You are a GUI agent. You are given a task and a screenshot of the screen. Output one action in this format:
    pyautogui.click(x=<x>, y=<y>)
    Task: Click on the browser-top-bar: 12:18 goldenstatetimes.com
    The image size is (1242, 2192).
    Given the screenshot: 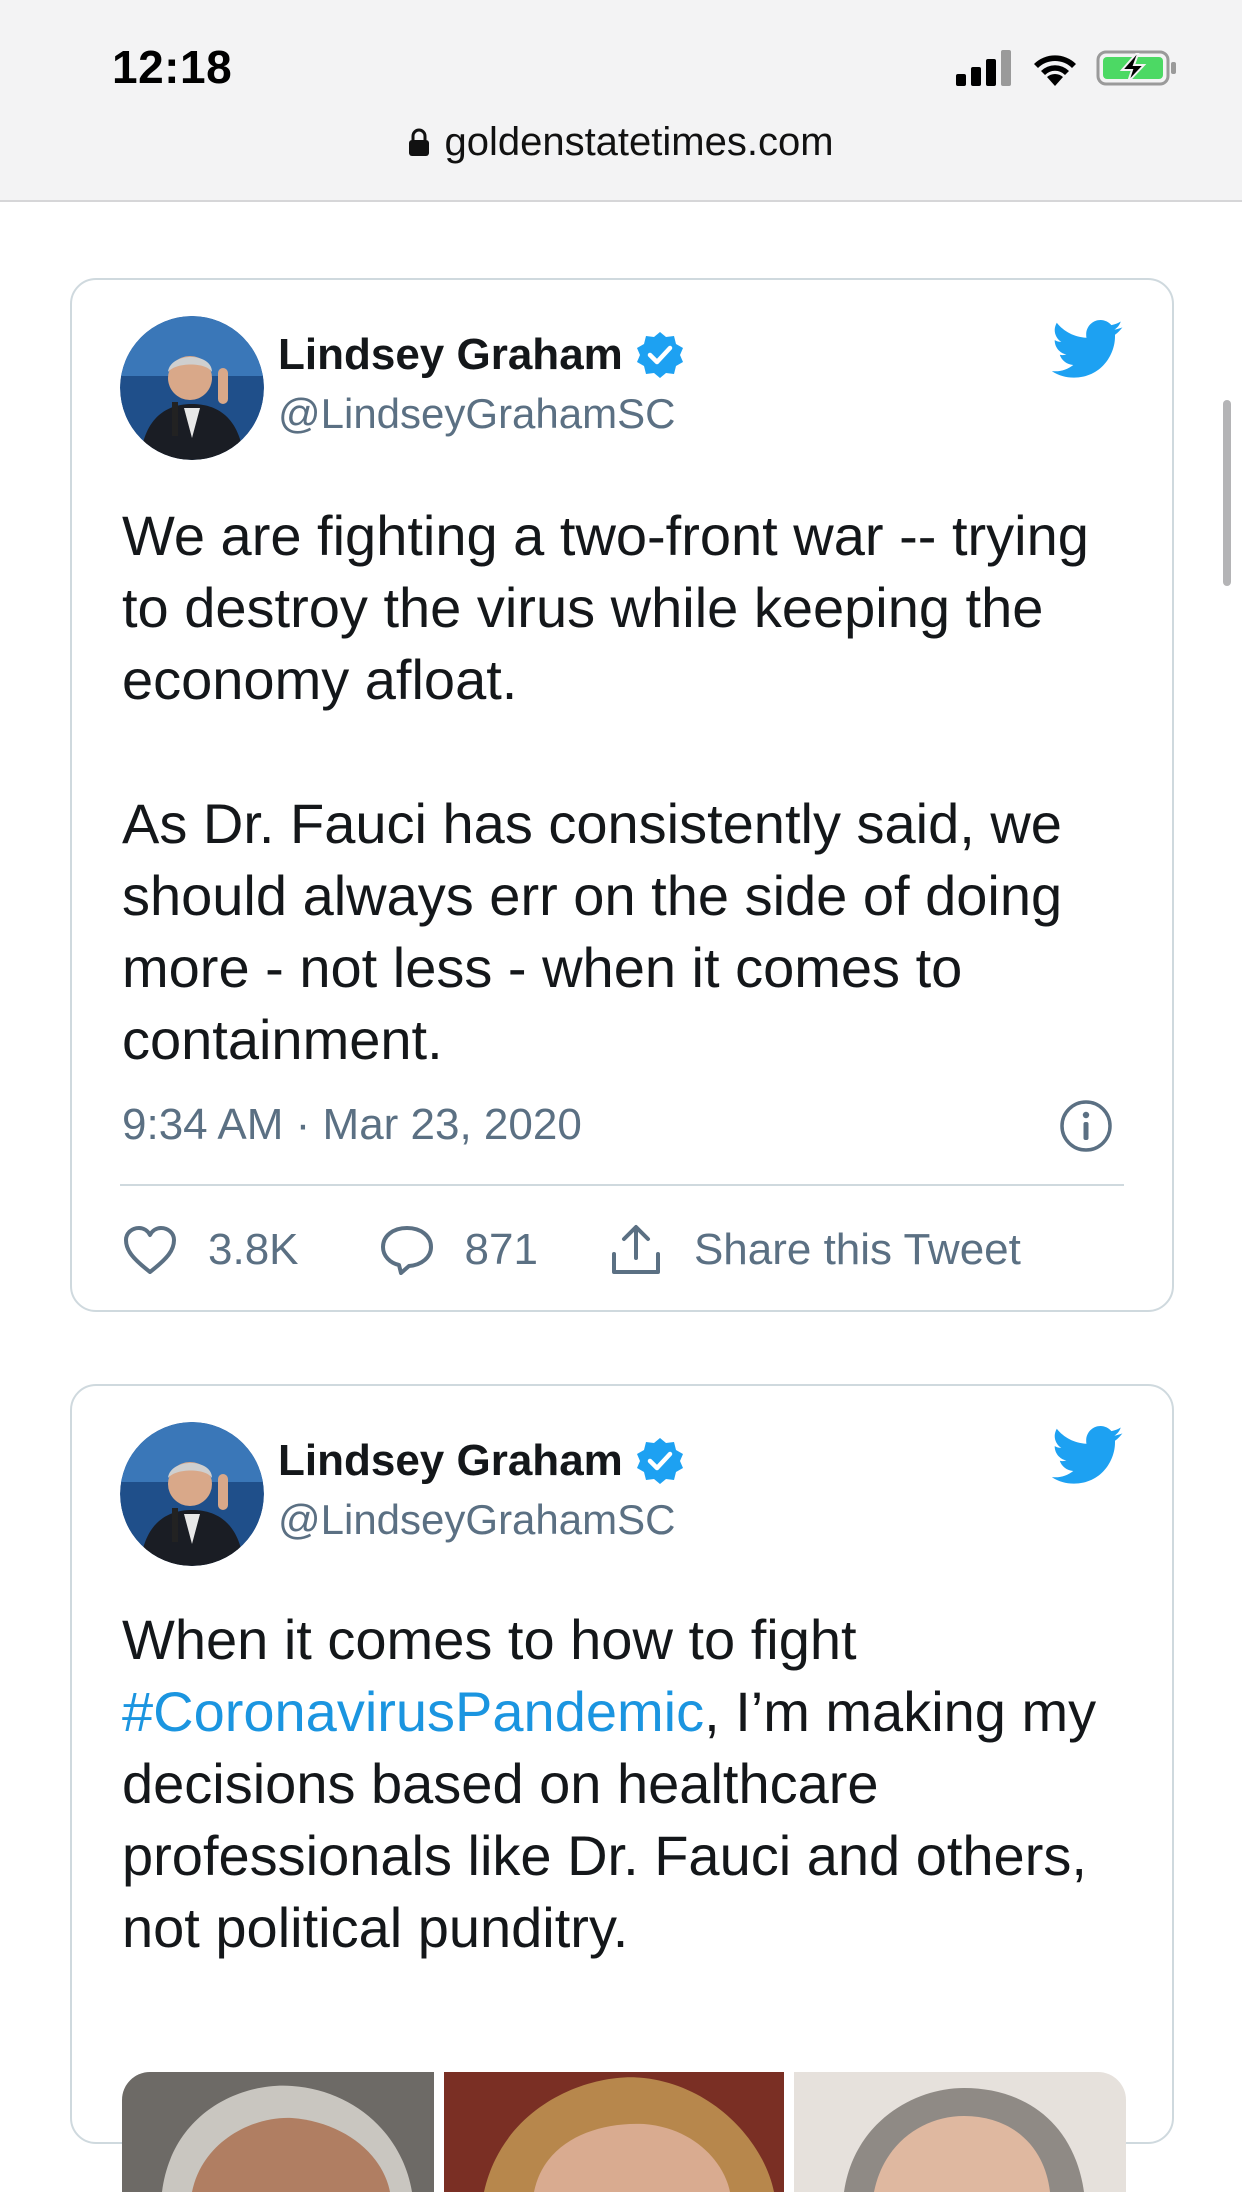 What is the action you would take?
    pyautogui.click(x=621, y=101)
    